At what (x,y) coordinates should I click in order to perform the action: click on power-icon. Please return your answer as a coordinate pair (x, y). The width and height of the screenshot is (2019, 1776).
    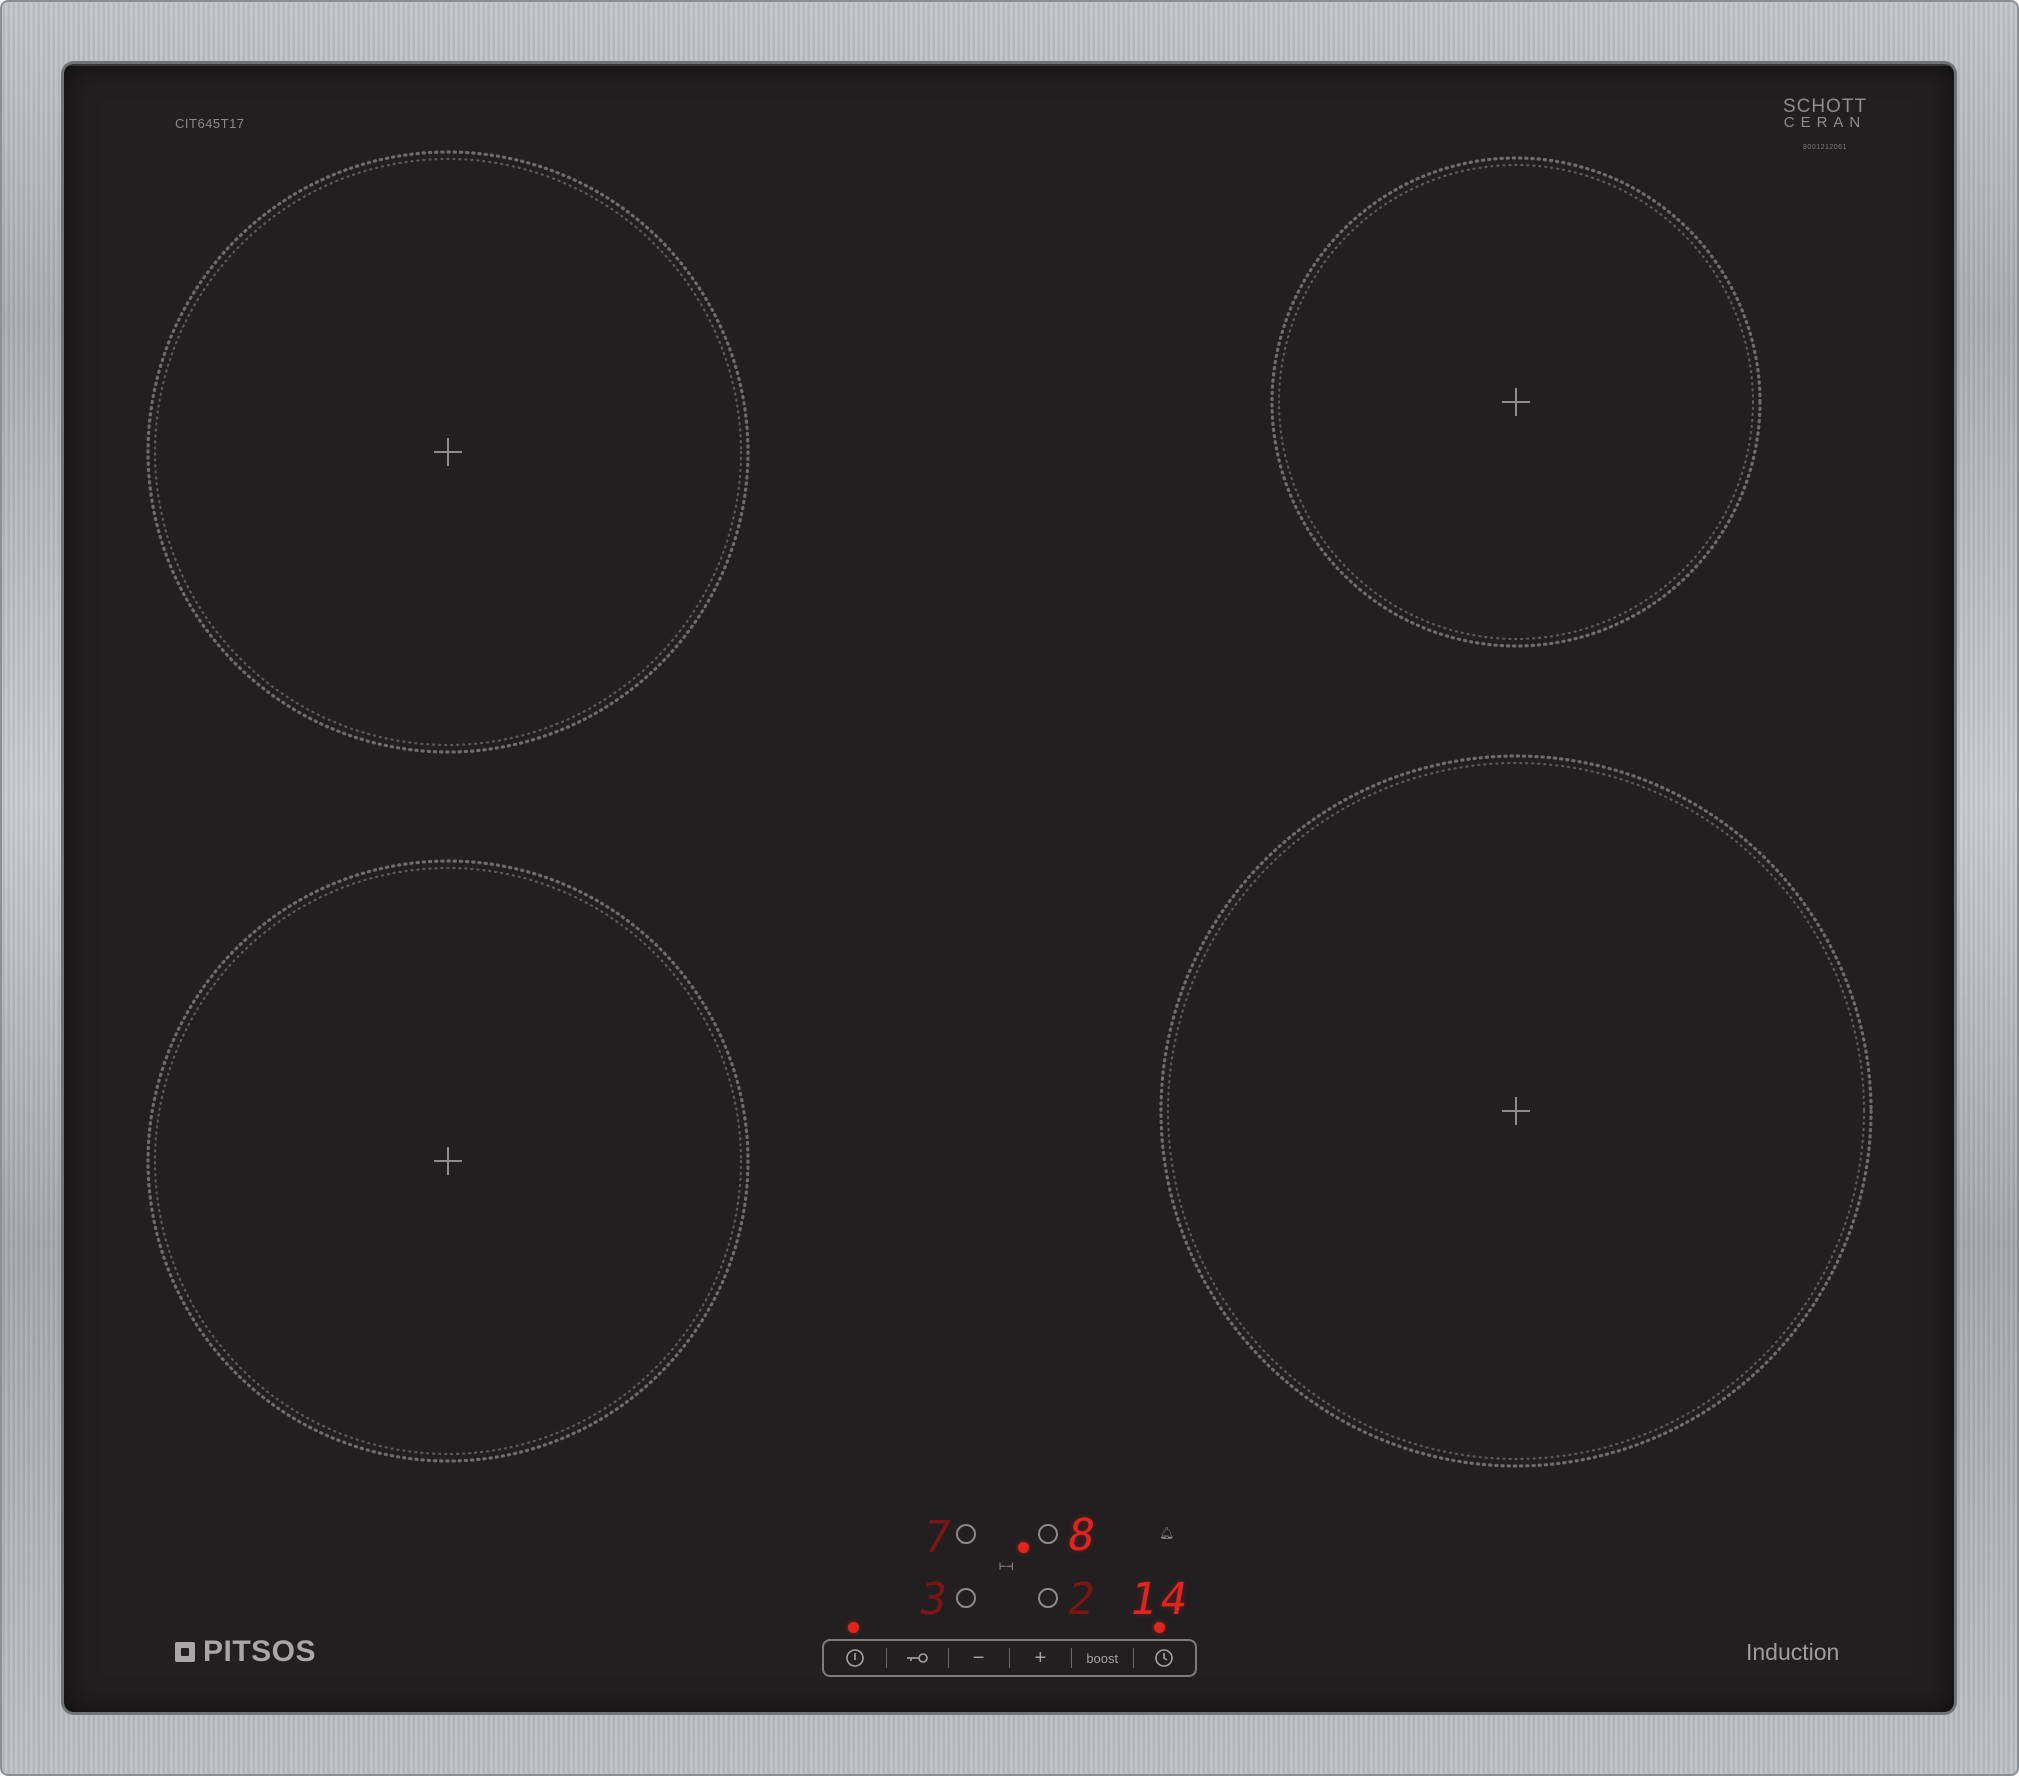
    Looking at the image, I should click on (855, 1658).